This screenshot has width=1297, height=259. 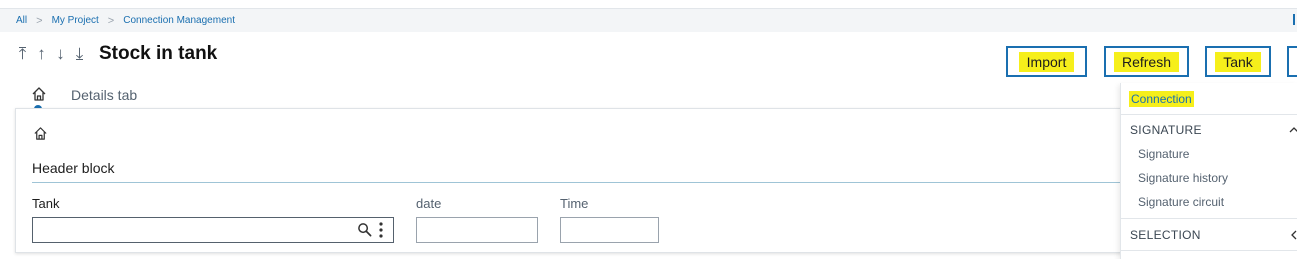 I want to click on refresh-button: Refresh, so click(x=1146, y=61).